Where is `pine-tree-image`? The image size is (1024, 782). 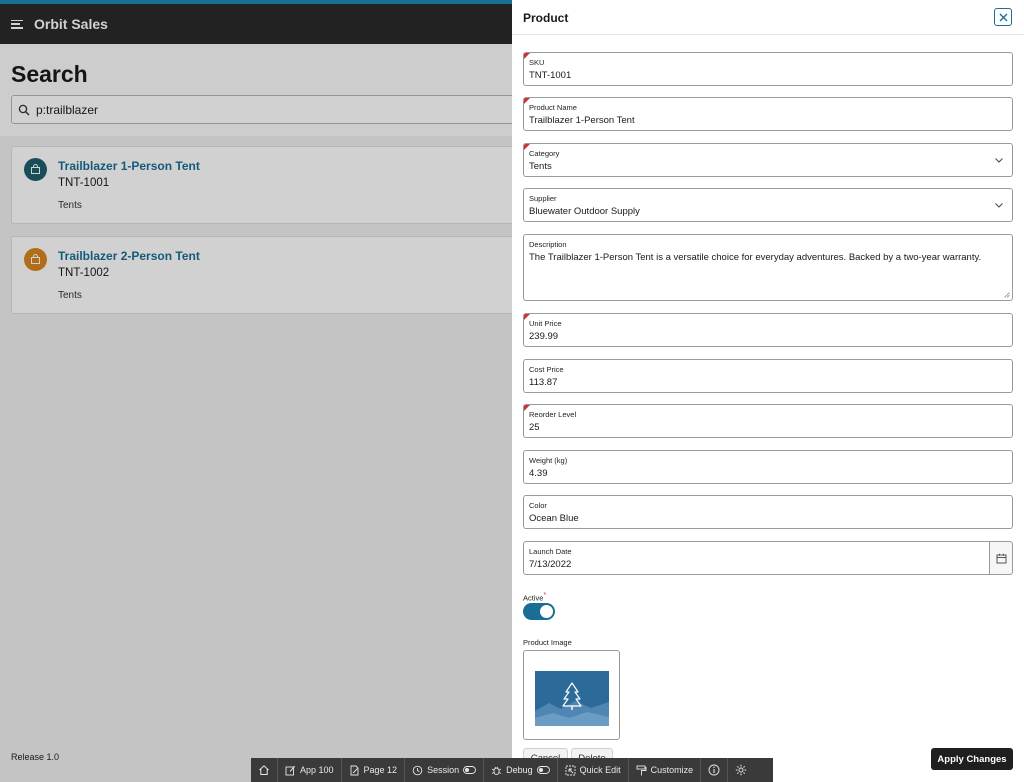 pine-tree-image is located at coordinates (572, 698).